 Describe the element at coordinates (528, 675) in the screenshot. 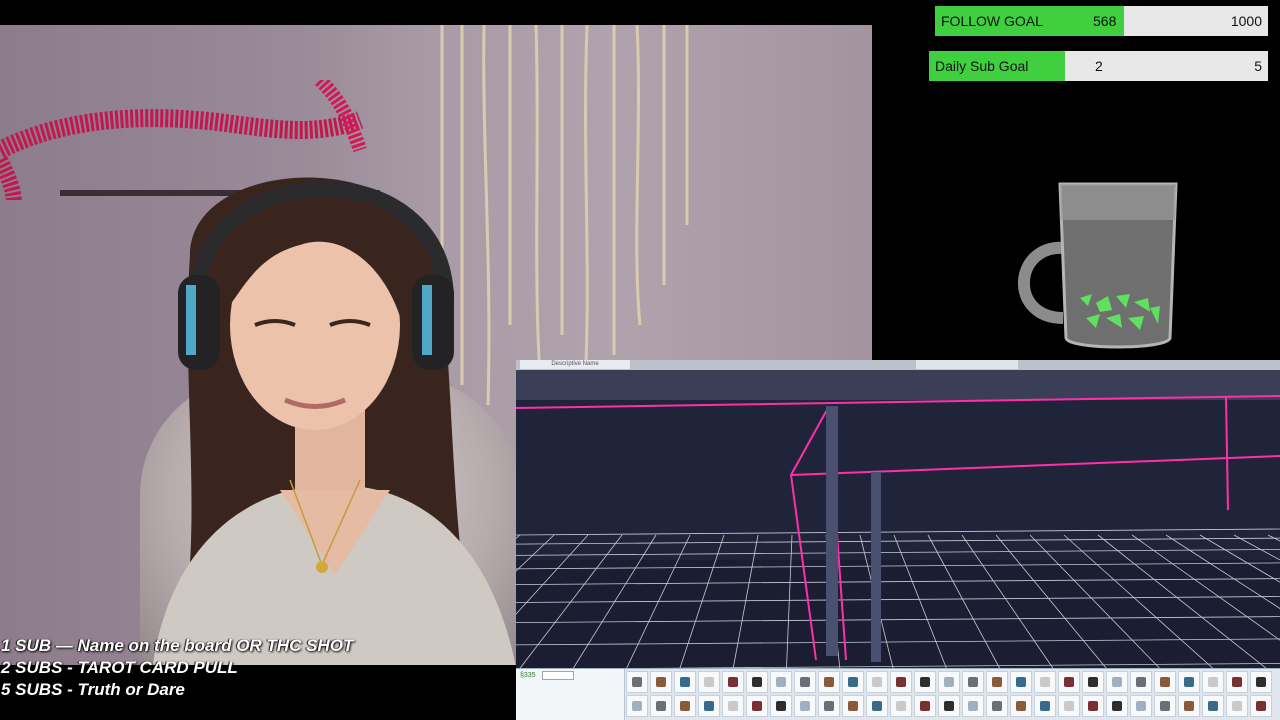

I see `household-funds: §335` at that location.